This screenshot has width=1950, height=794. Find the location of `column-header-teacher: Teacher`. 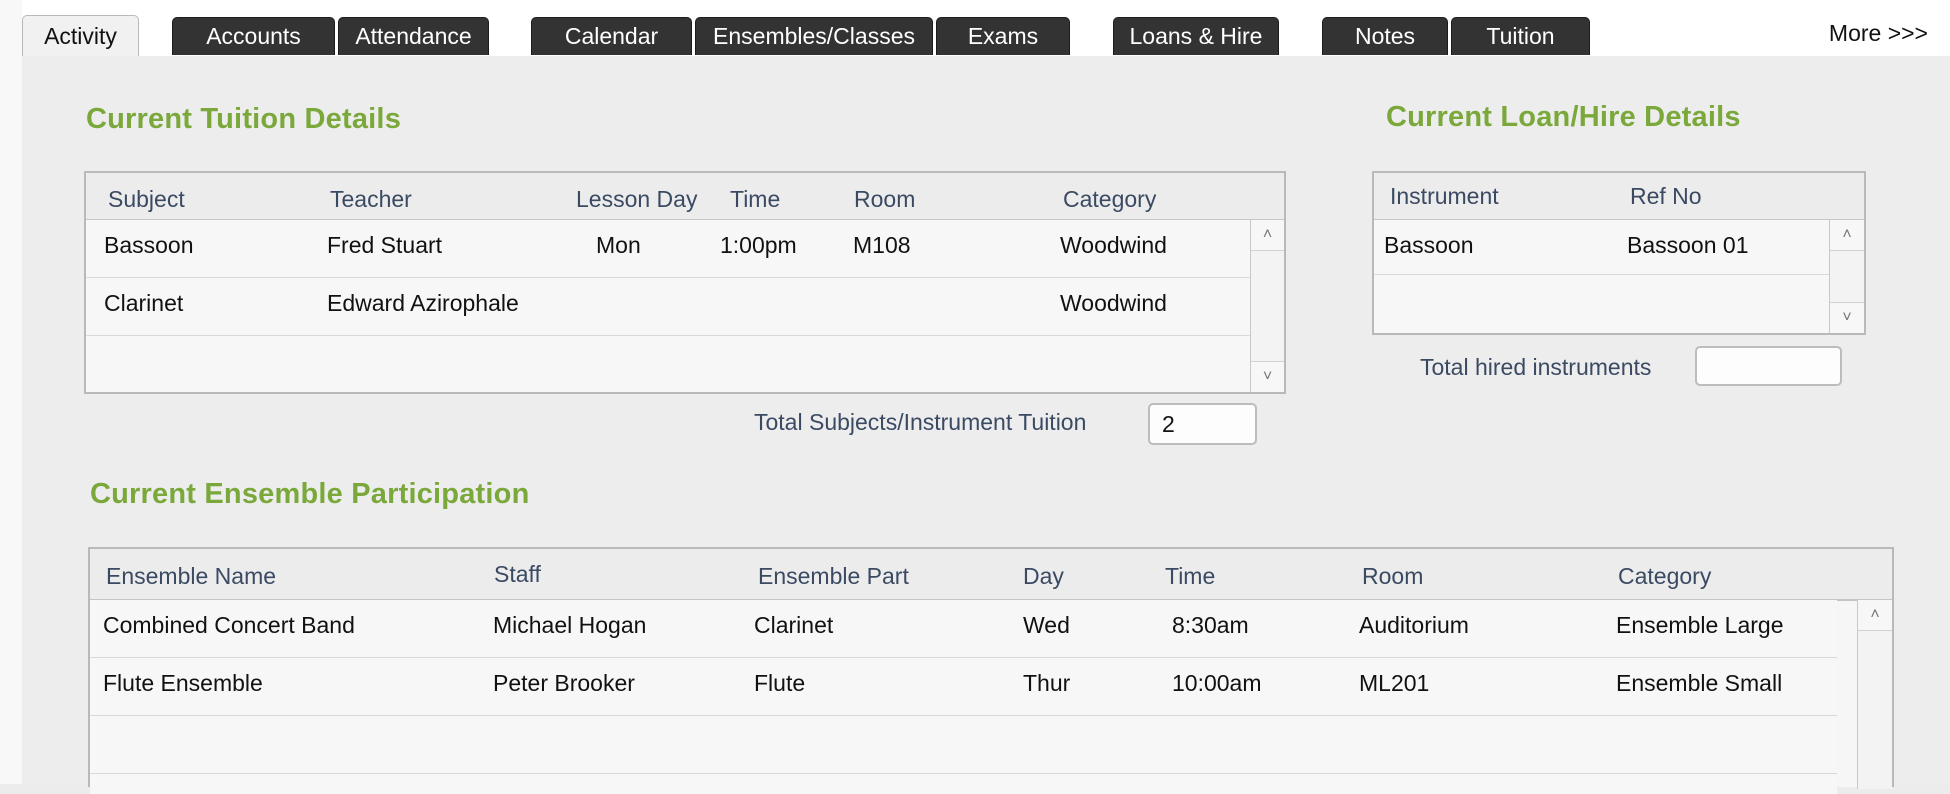

column-header-teacher: Teacher is located at coordinates (371, 199).